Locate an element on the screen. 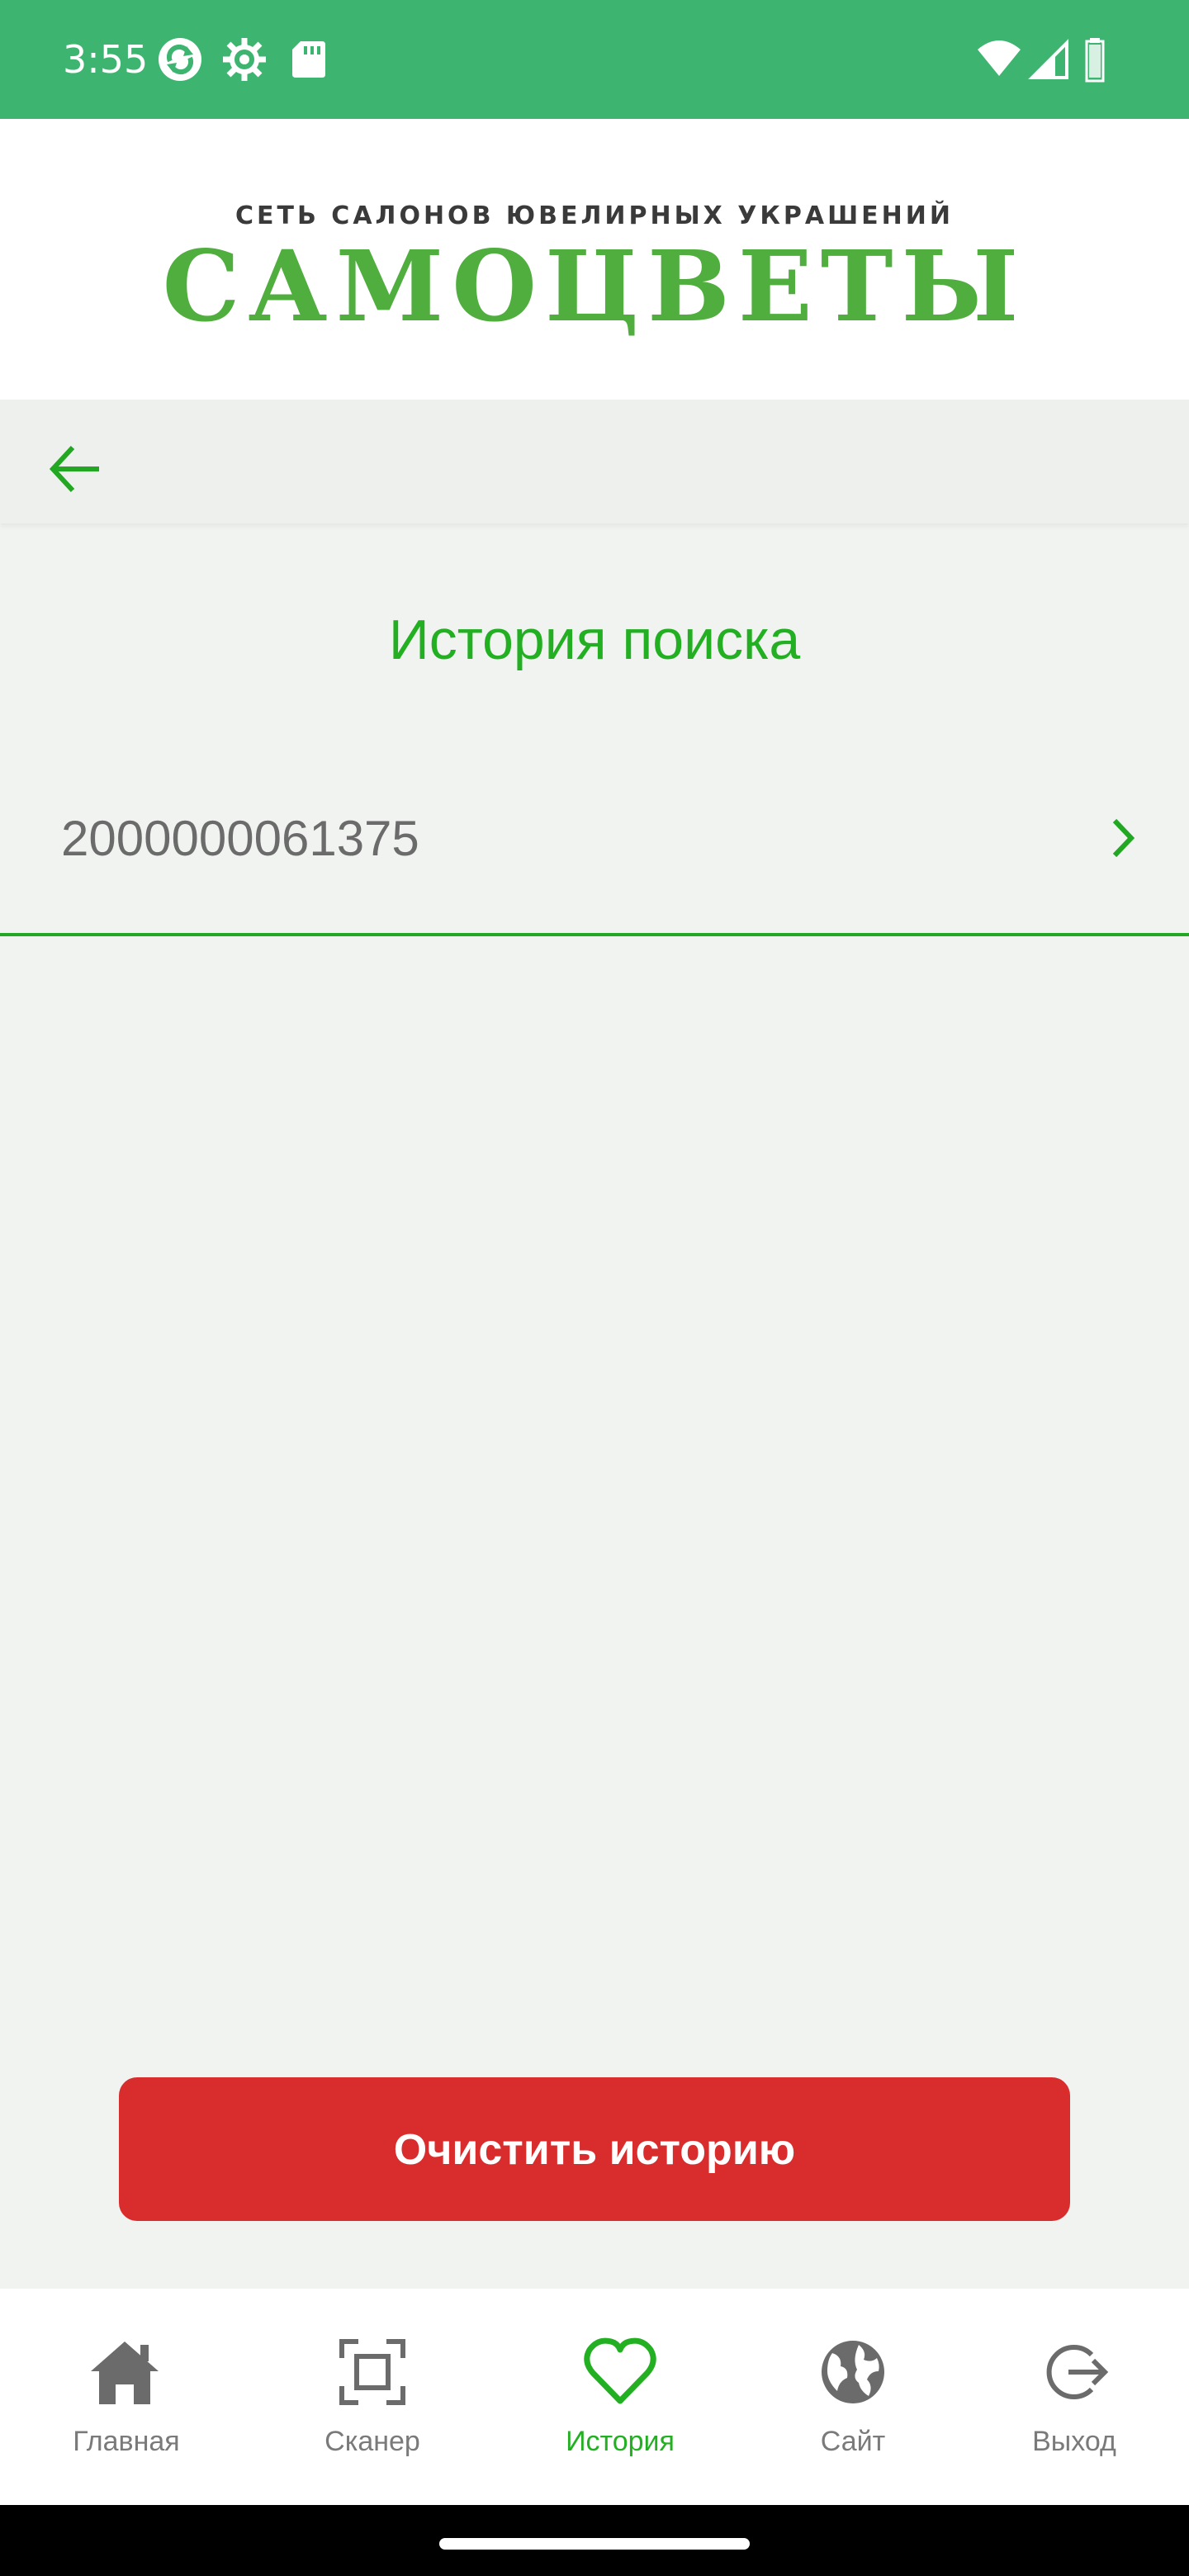 The width and height of the screenshot is (1189, 2576). nav-label-logout: Выход is located at coordinates (1074, 2441).